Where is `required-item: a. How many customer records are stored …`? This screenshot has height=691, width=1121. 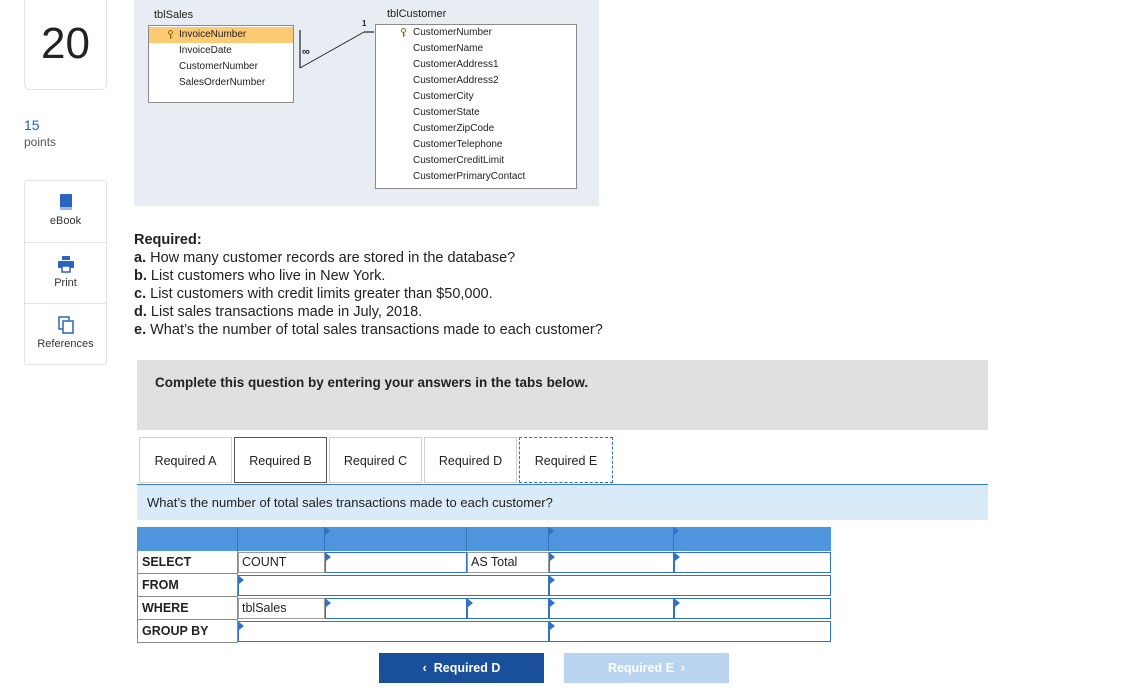 required-item: a. How many customer records are stored … is located at coordinates (325, 258).